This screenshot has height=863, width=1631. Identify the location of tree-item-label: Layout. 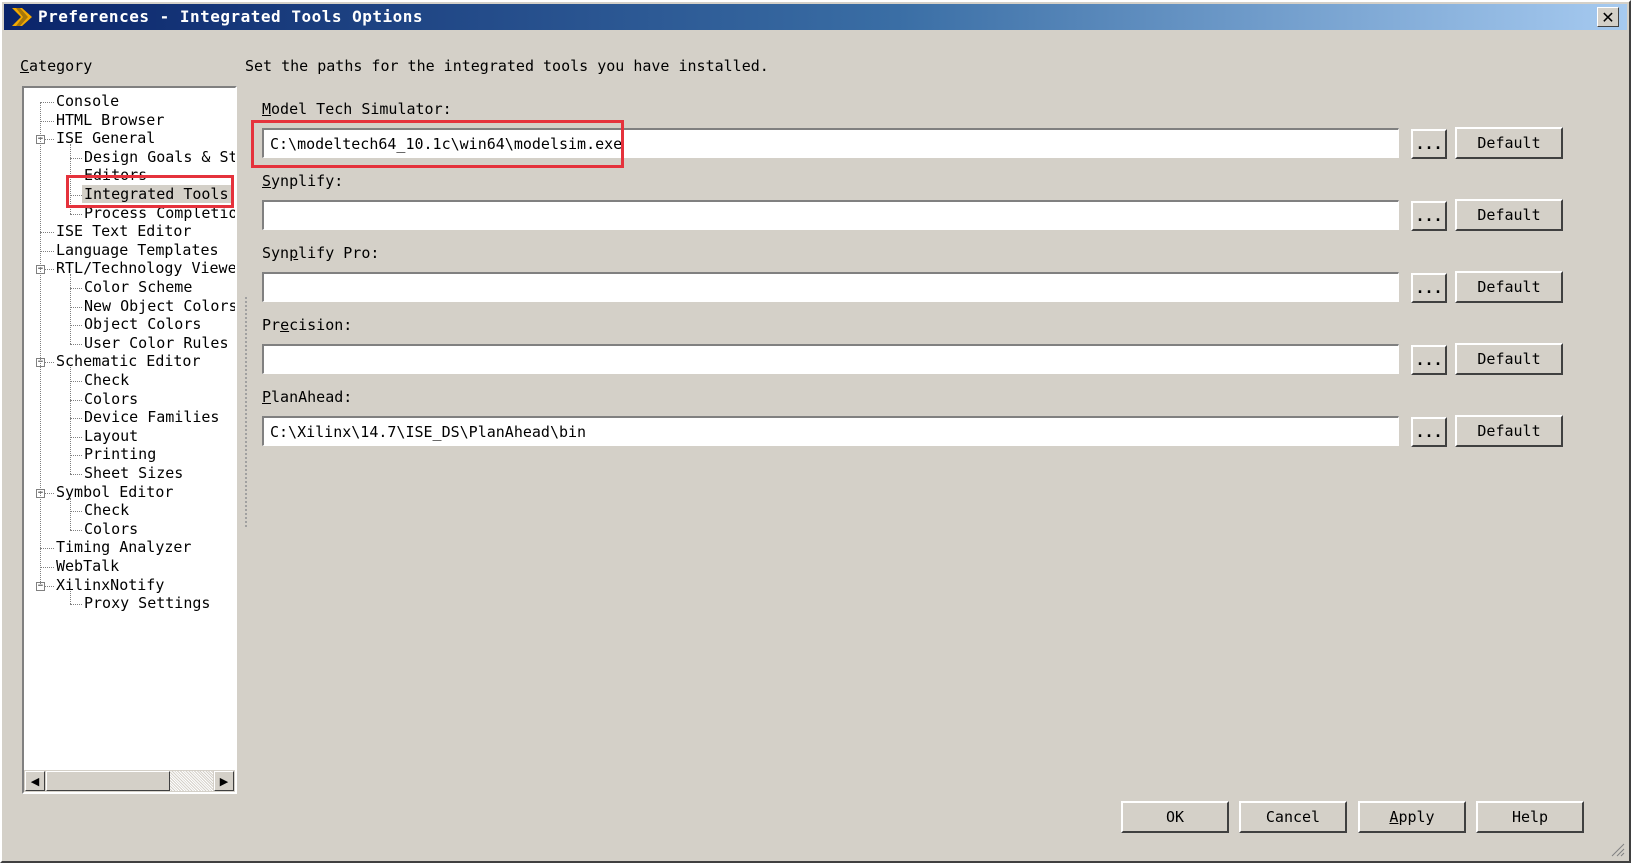
(111, 435).